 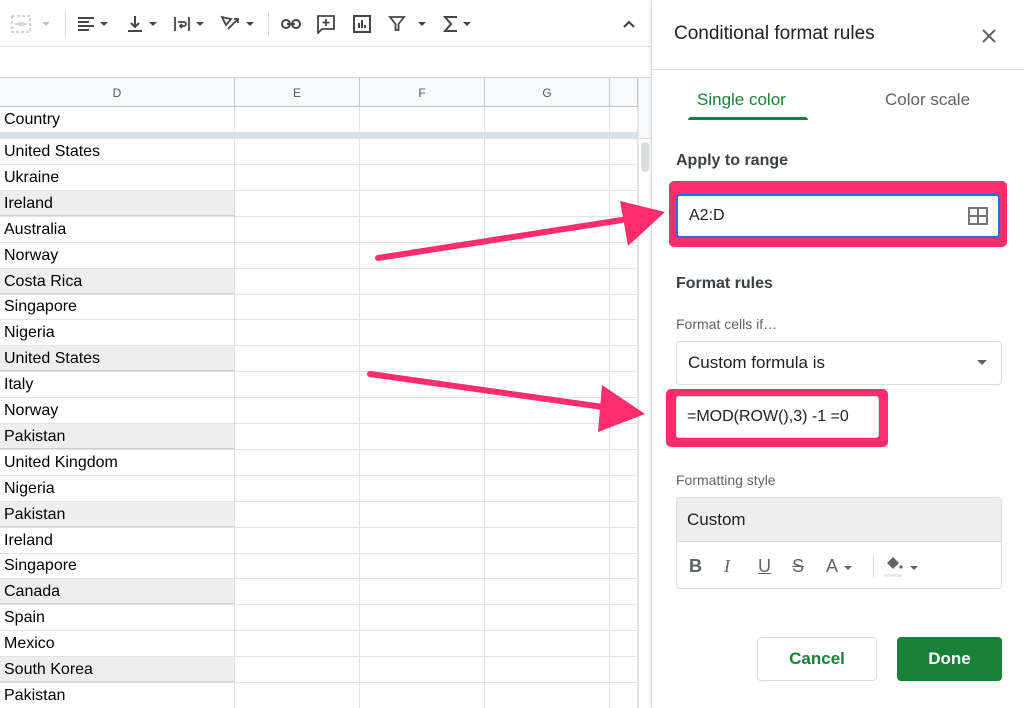 I want to click on text-color-button: A, so click(x=839, y=566).